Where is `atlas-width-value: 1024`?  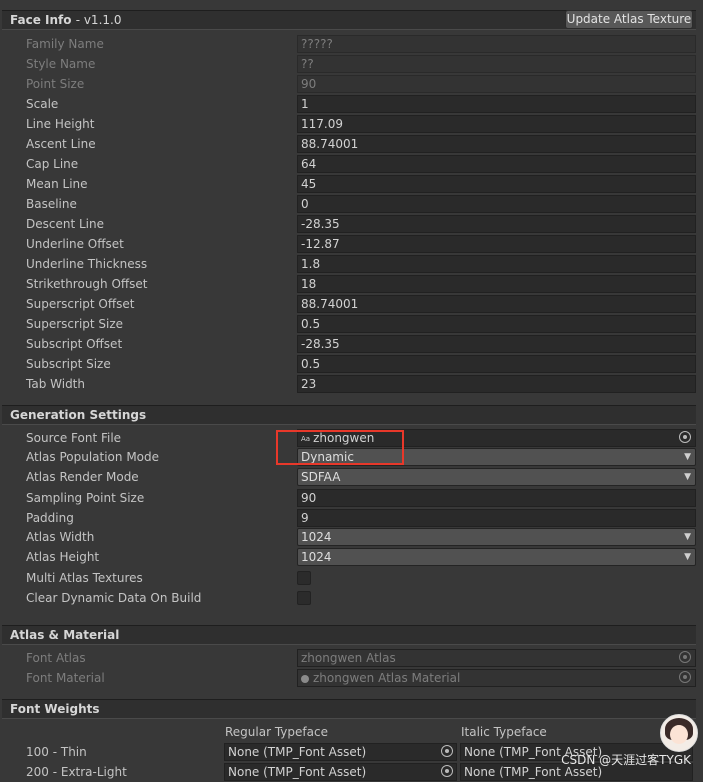 atlas-width-value: 1024 is located at coordinates (316, 537).